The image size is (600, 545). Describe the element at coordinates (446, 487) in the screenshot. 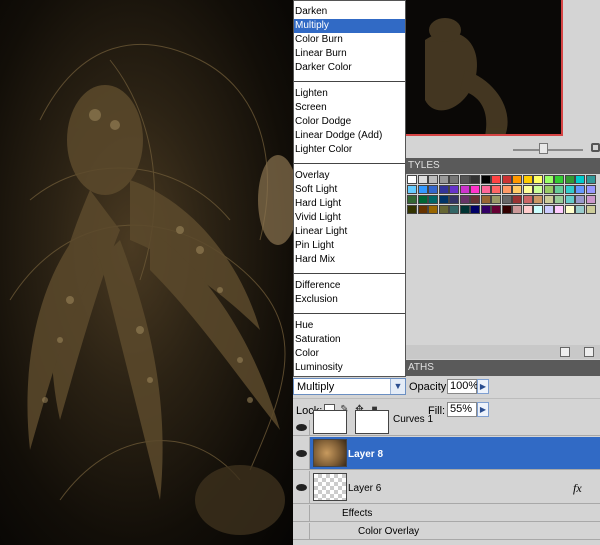

I see `layer-row-layer6: Layer 6 fx` at that location.